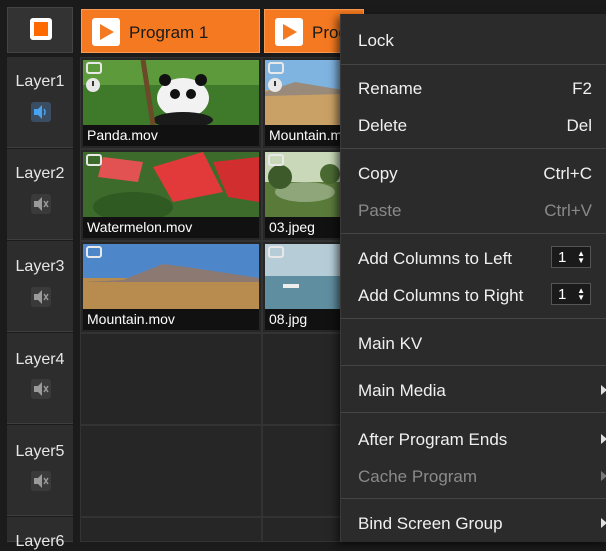 This screenshot has width=606, height=551. I want to click on grid-cell: 08.jpg, so click(302, 287).